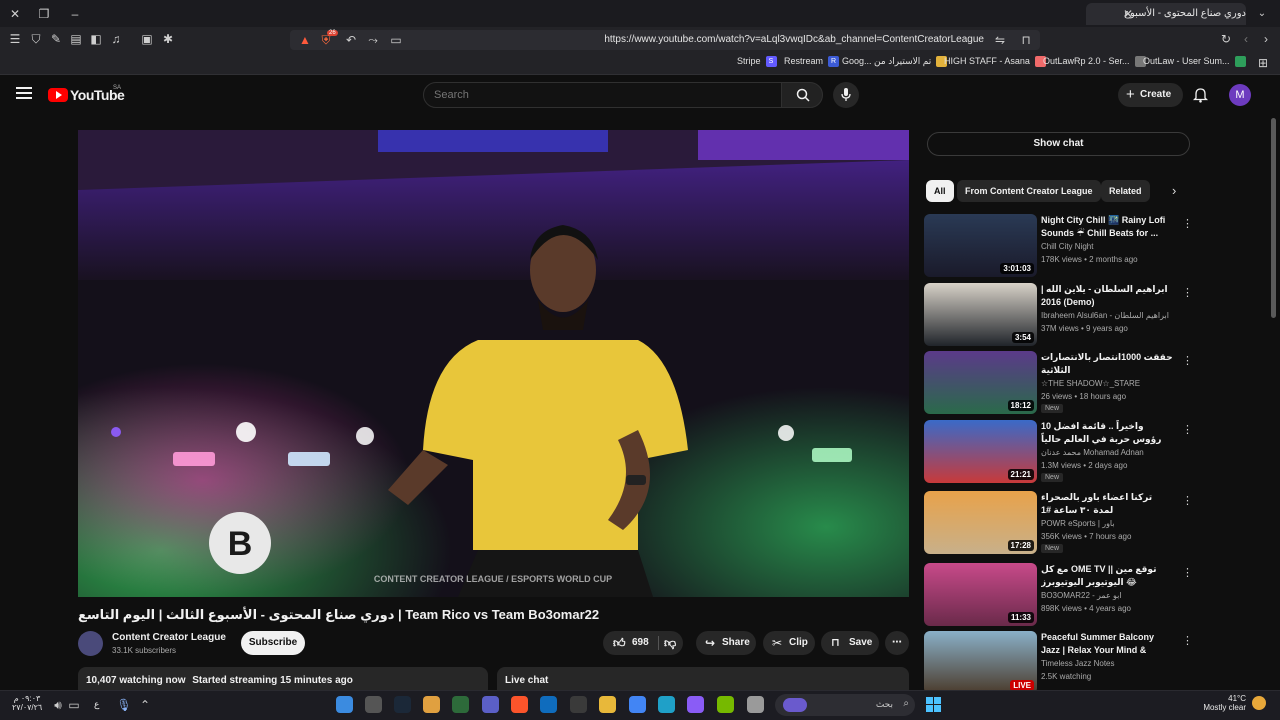 This screenshot has width=1280, height=720. I want to click on bookmark-icon: ⊓, so click(1026, 40).